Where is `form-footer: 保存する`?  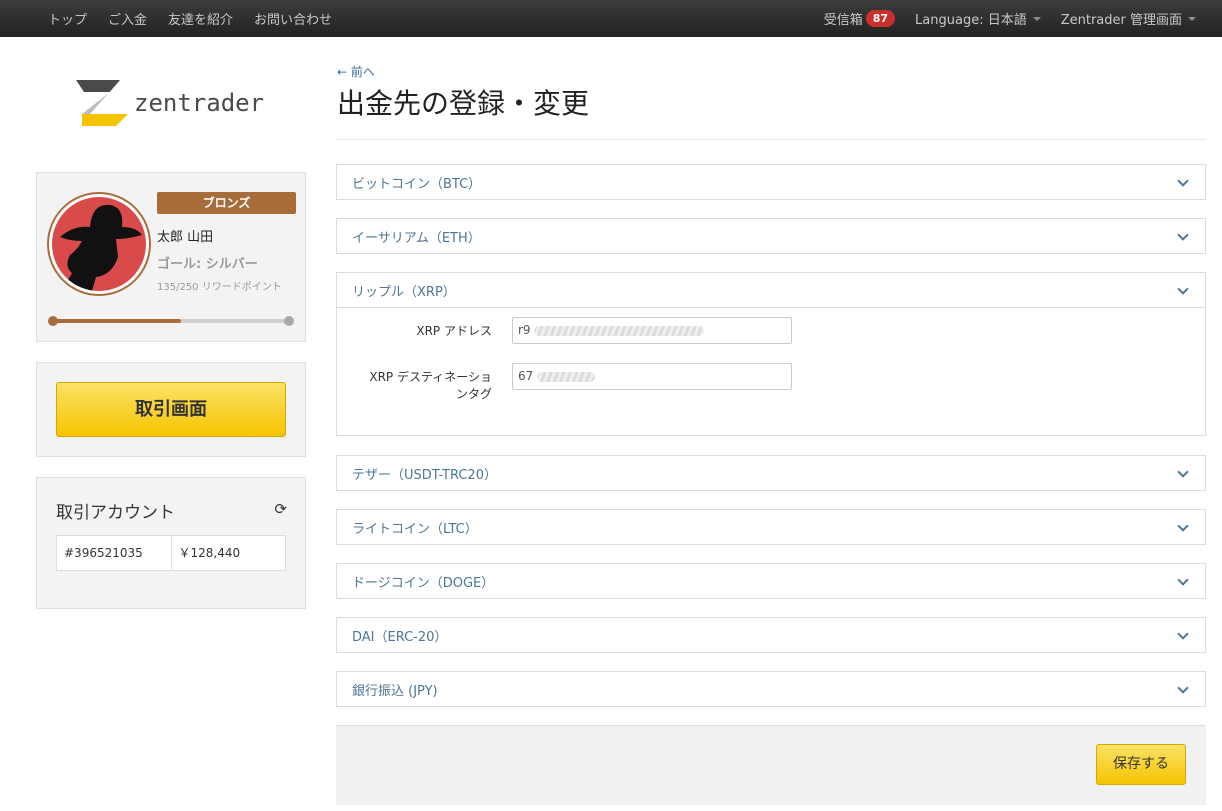 form-footer: 保存する is located at coordinates (771, 765).